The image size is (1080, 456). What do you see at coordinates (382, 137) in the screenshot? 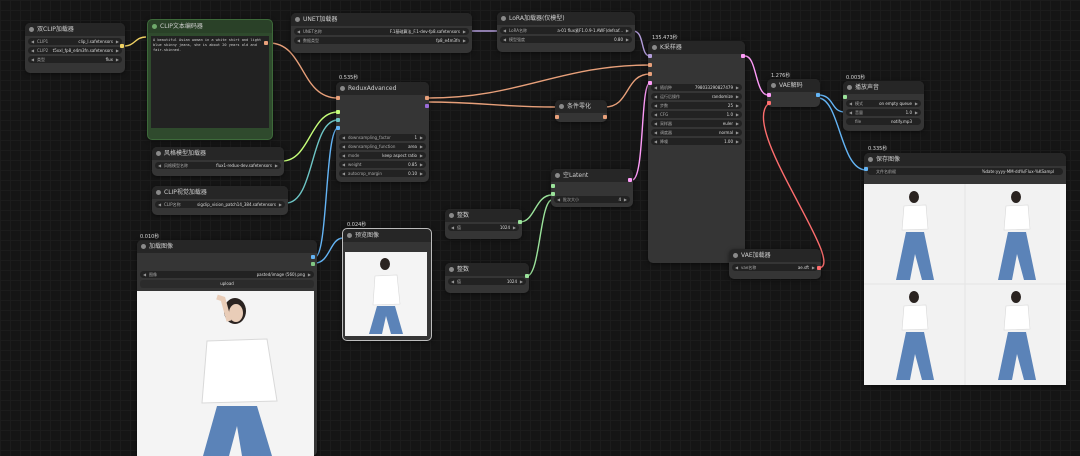
I see `downsampling-factor-widget: ◀ downsampling_factor 1 ▶` at bounding box center [382, 137].